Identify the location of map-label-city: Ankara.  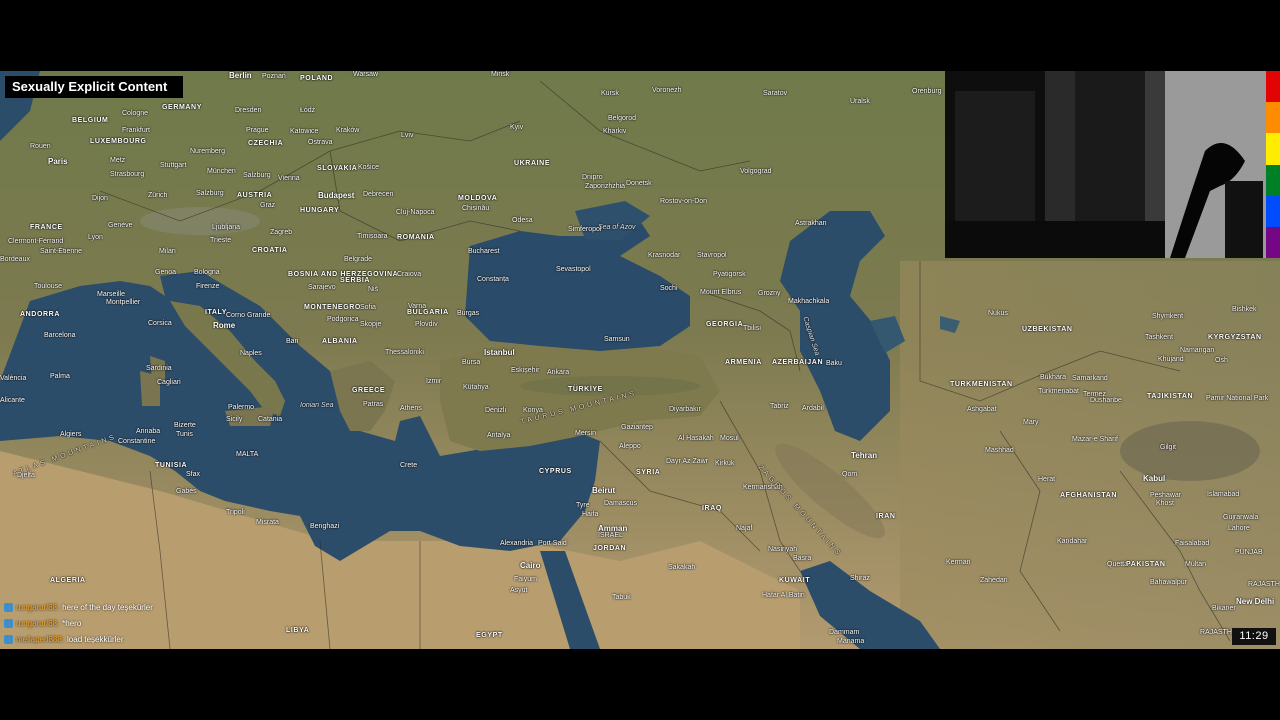
(558, 372).